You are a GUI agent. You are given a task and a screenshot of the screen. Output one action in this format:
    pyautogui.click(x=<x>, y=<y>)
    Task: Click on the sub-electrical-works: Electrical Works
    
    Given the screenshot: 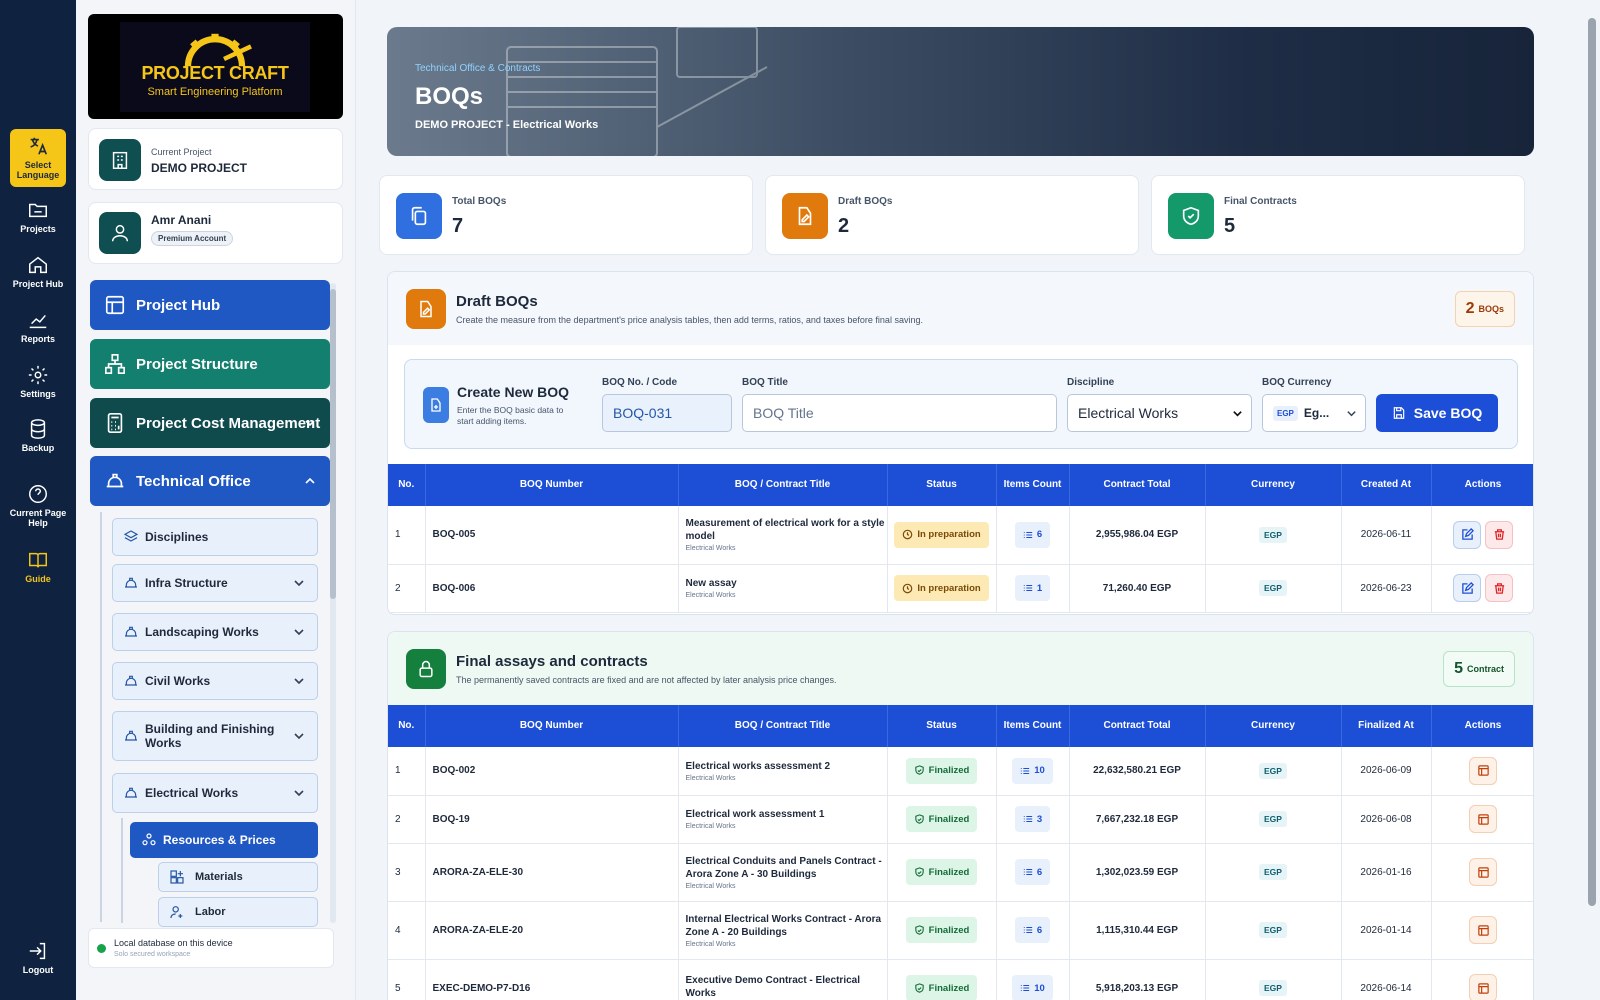 What is the action you would take?
    pyautogui.click(x=215, y=793)
    